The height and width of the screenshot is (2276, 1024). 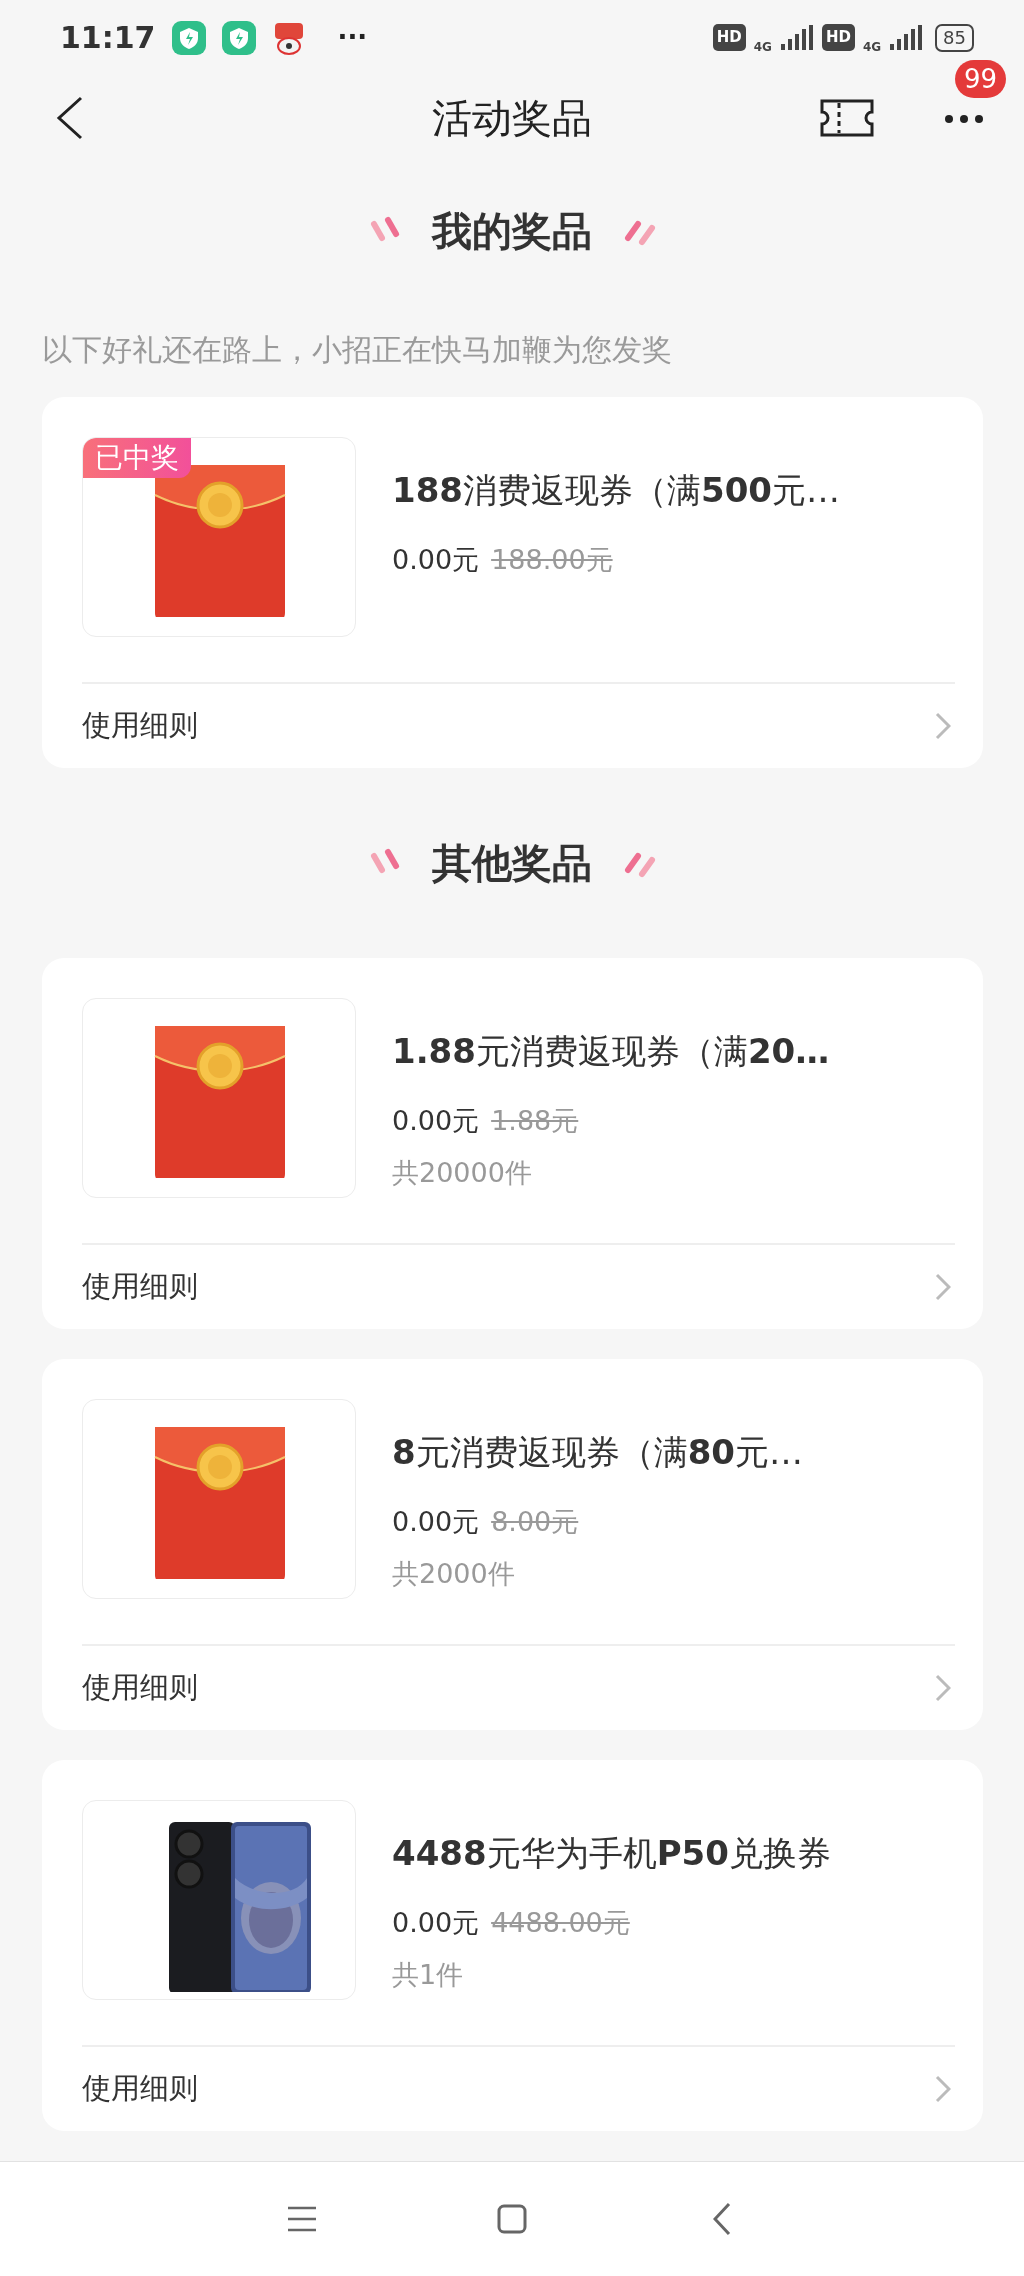 I want to click on stock-count: 共20000件, so click(x=462, y=1173).